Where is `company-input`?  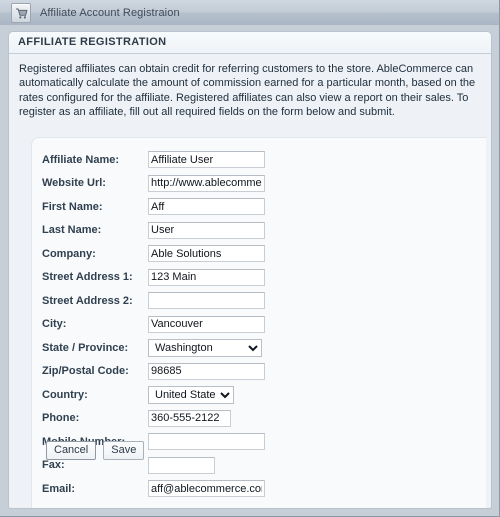 company-input is located at coordinates (206, 254).